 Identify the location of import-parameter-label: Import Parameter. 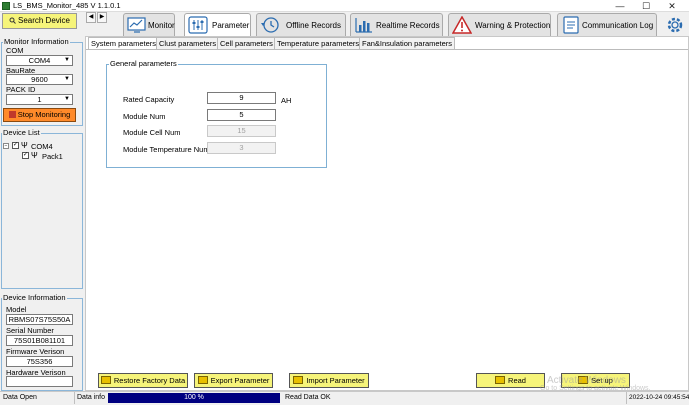
(335, 380).